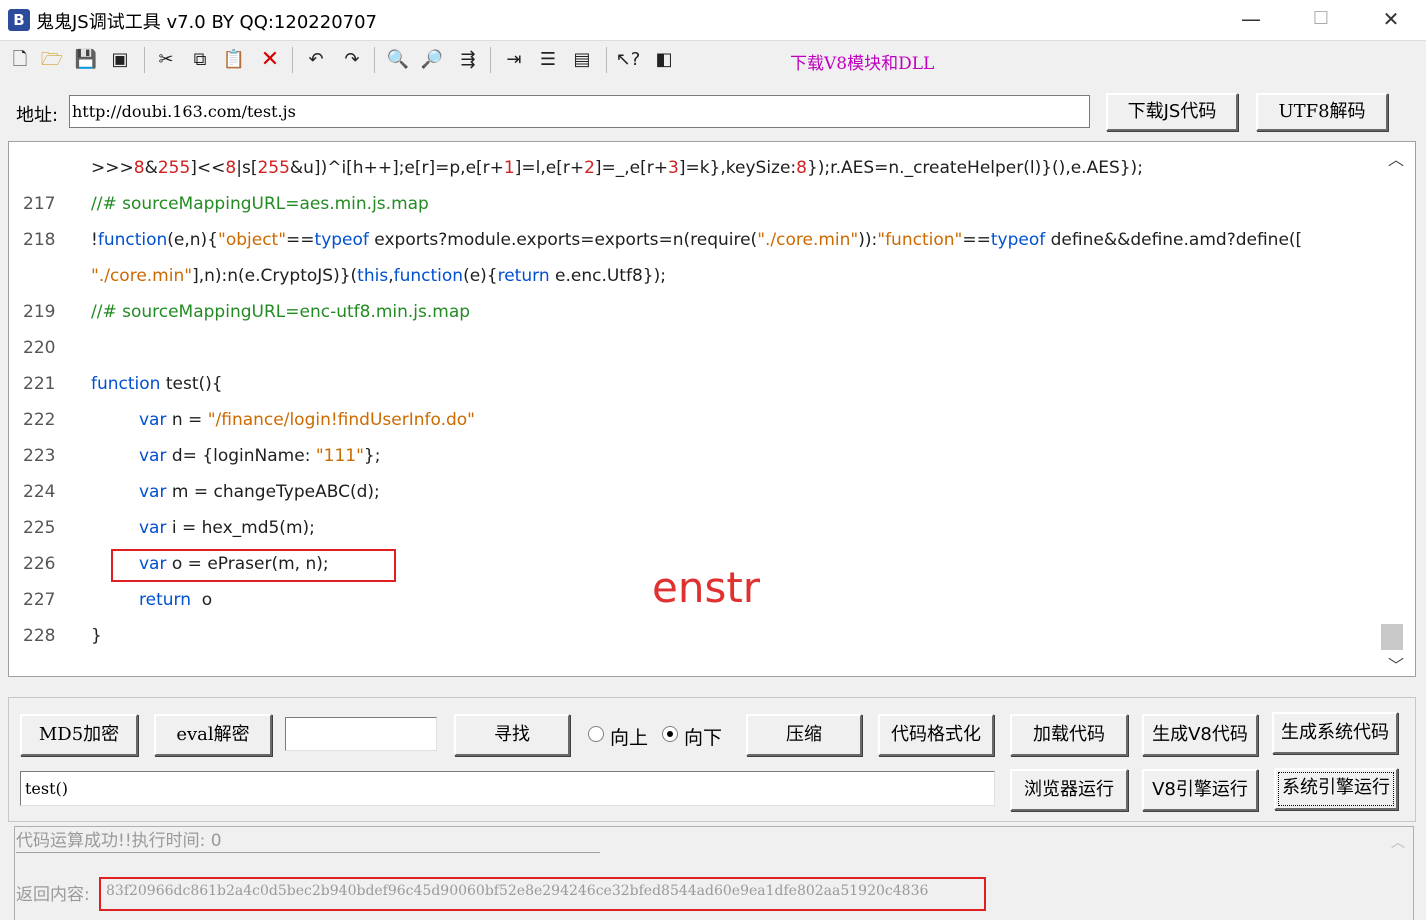 This screenshot has height=920, width=1426. I want to click on line-number: 225, so click(39, 528).